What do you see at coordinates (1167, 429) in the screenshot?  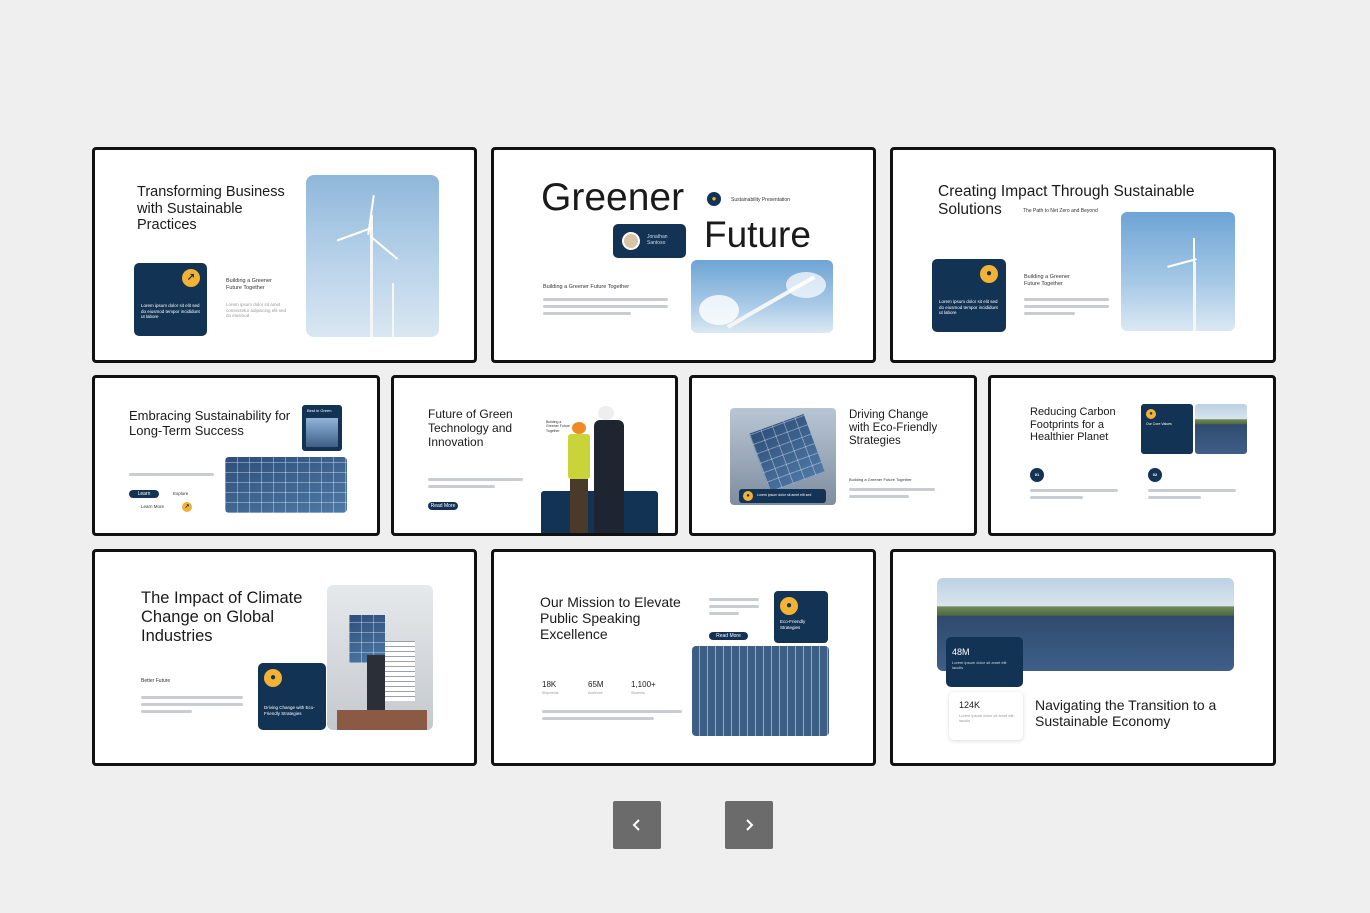 I see `core-values-card: ● Our Core Values` at bounding box center [1167, 429].